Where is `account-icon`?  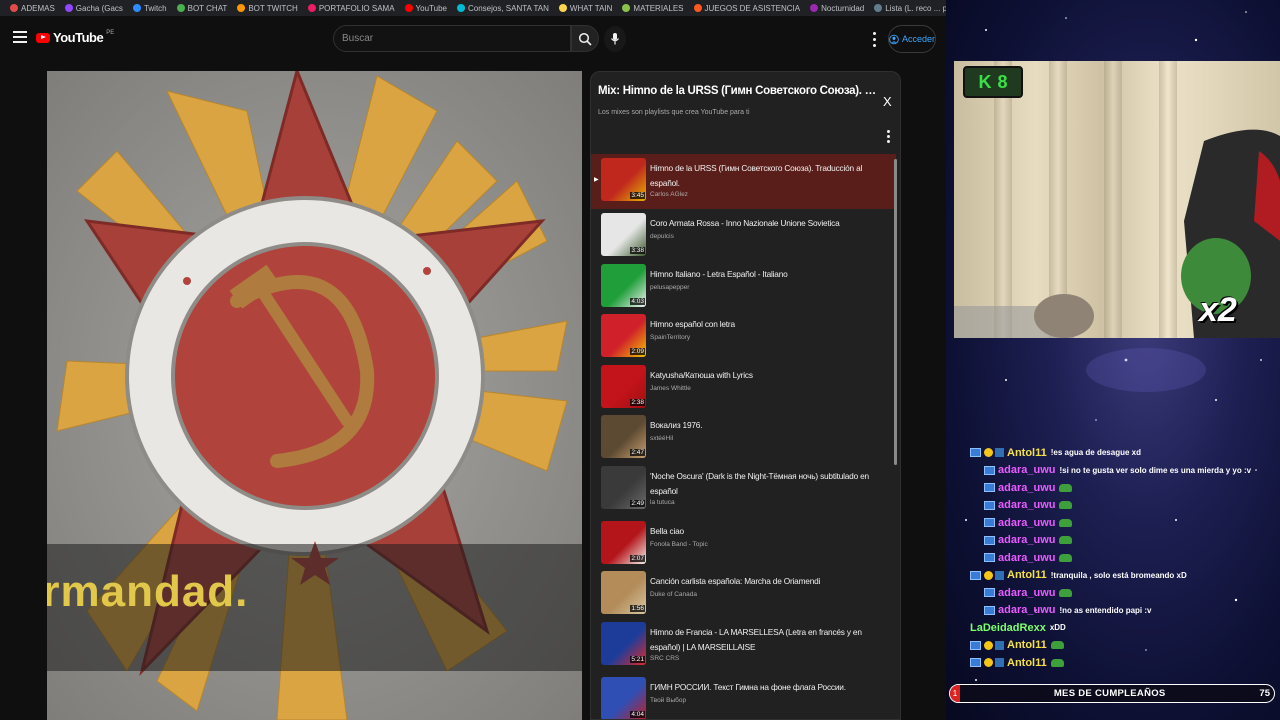
account-icon is located at coordinates (894, 39).